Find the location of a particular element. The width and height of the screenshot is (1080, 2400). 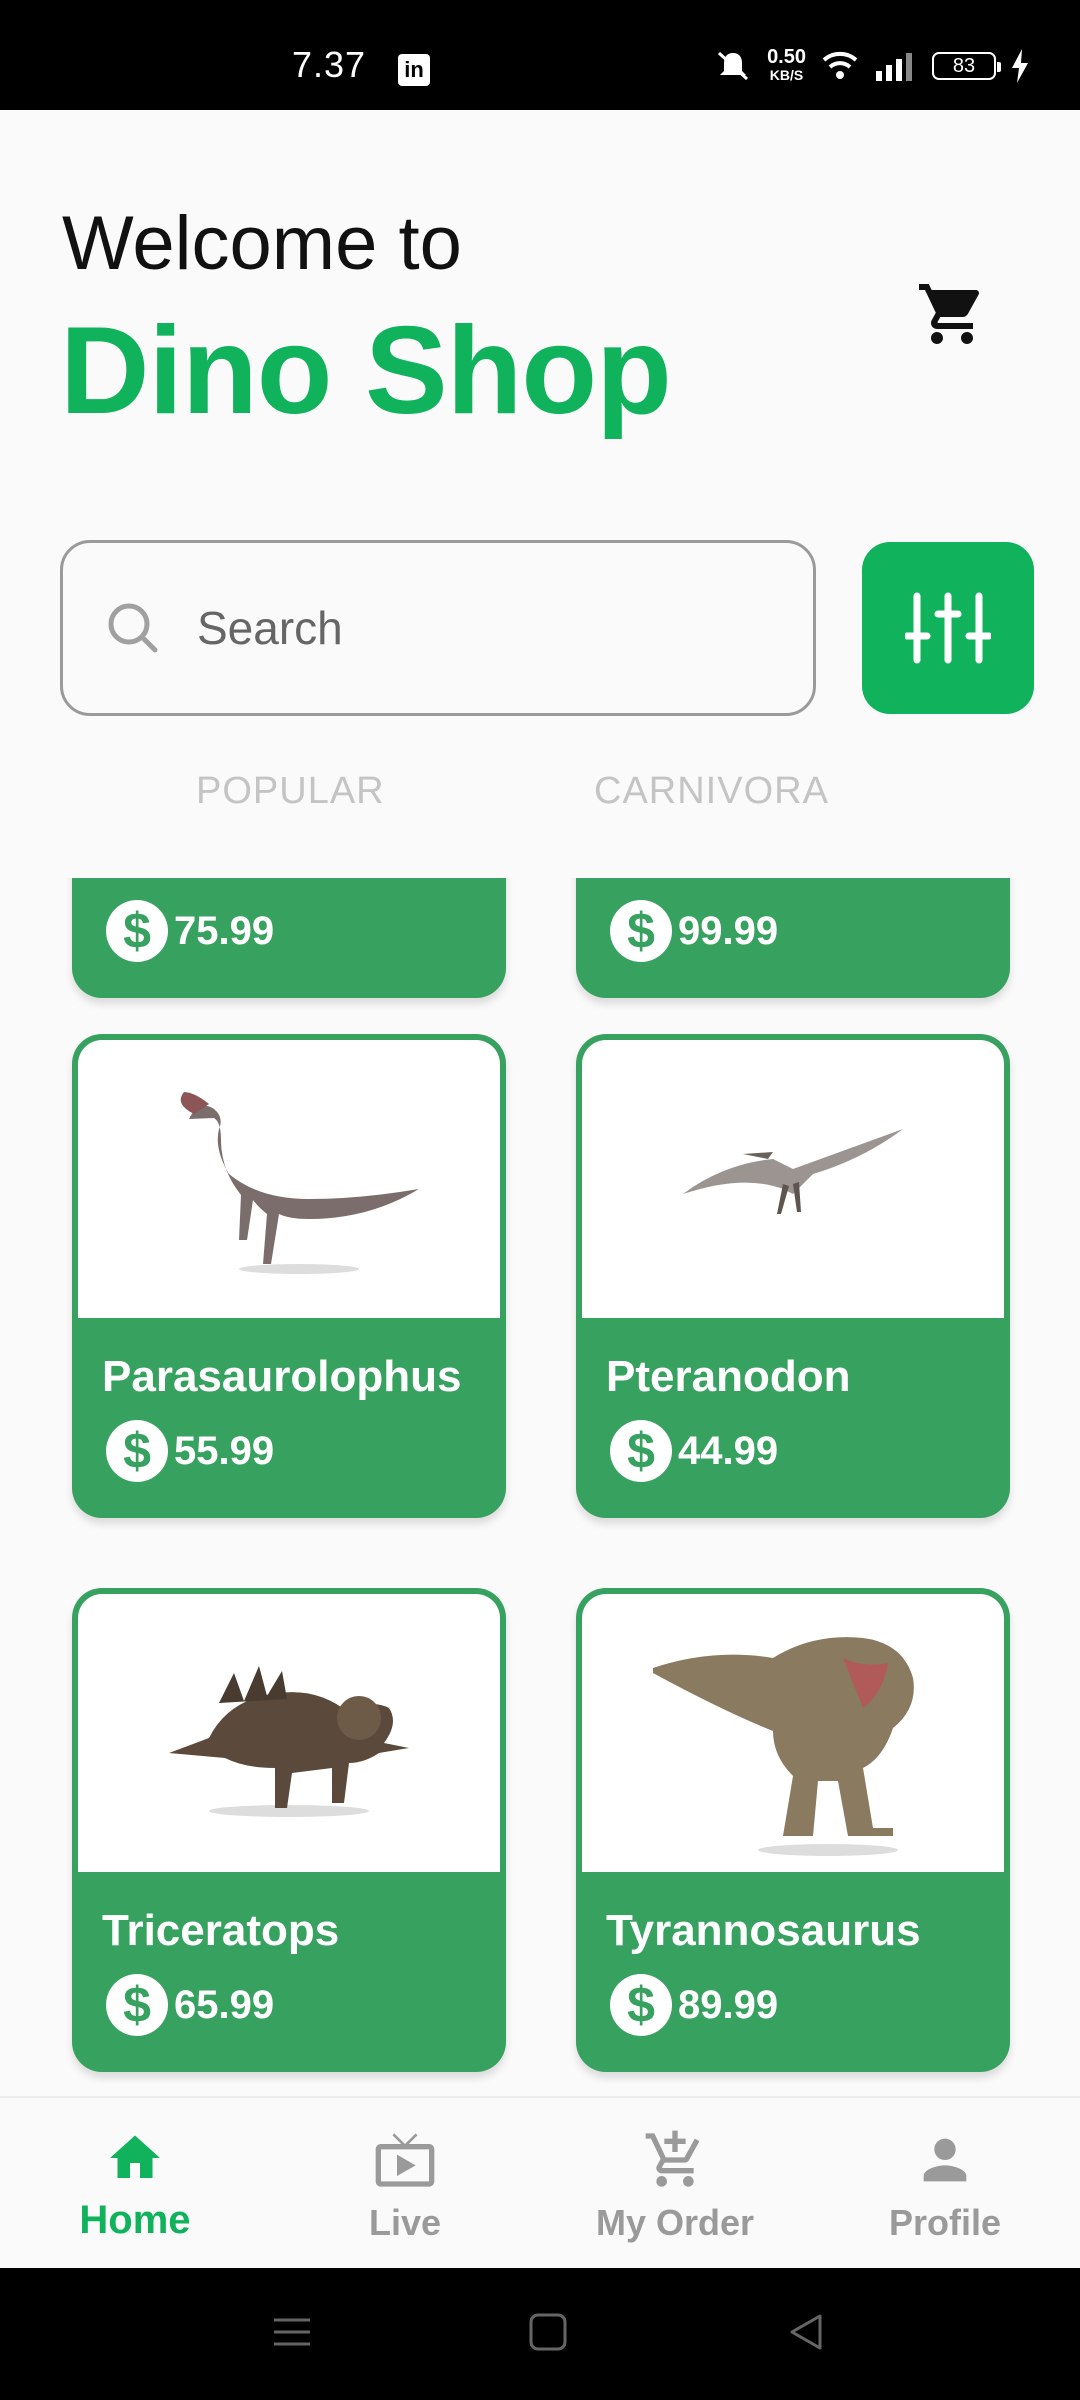

product-card-partial: $ 75.99 is located at coordinates (289, 938).